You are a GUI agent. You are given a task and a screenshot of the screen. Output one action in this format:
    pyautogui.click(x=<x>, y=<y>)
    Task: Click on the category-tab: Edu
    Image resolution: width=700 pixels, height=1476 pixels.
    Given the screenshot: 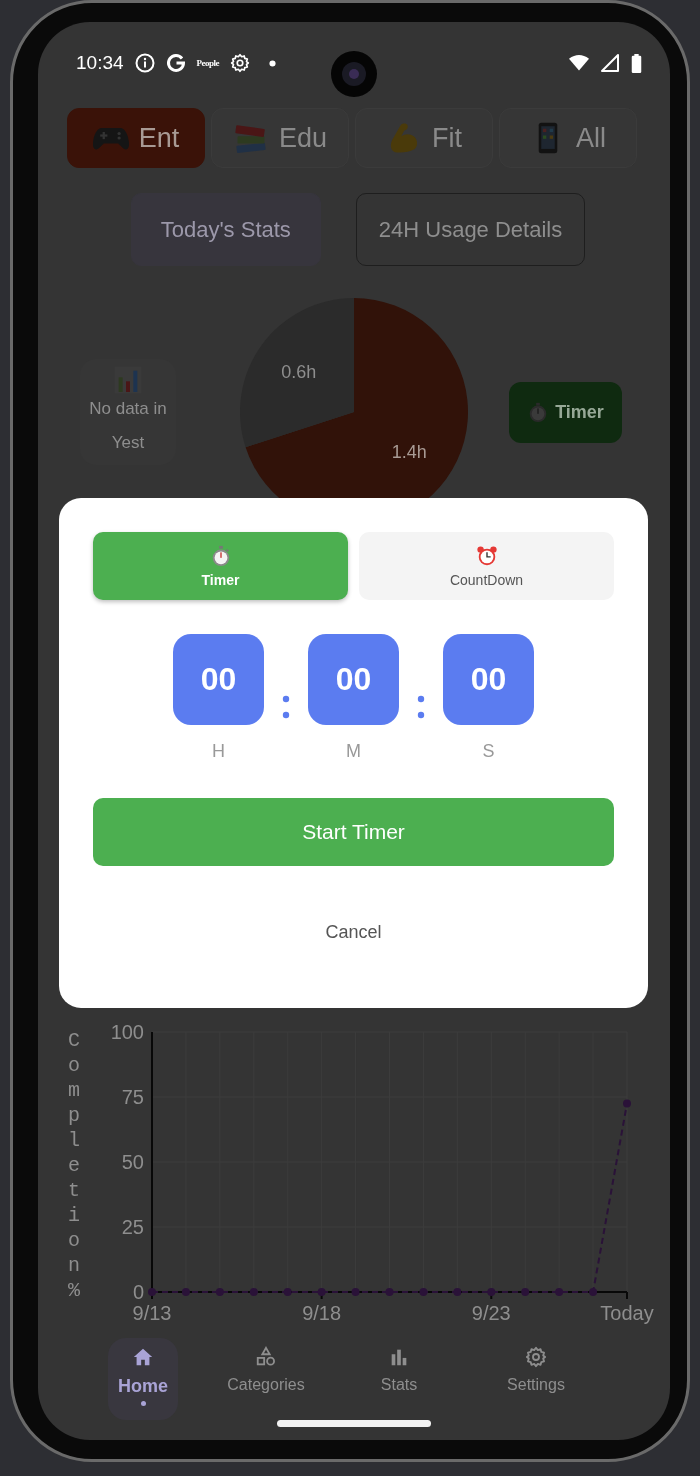 What is the action you would take?
    pyautogui.click(x=280, y=138)
    